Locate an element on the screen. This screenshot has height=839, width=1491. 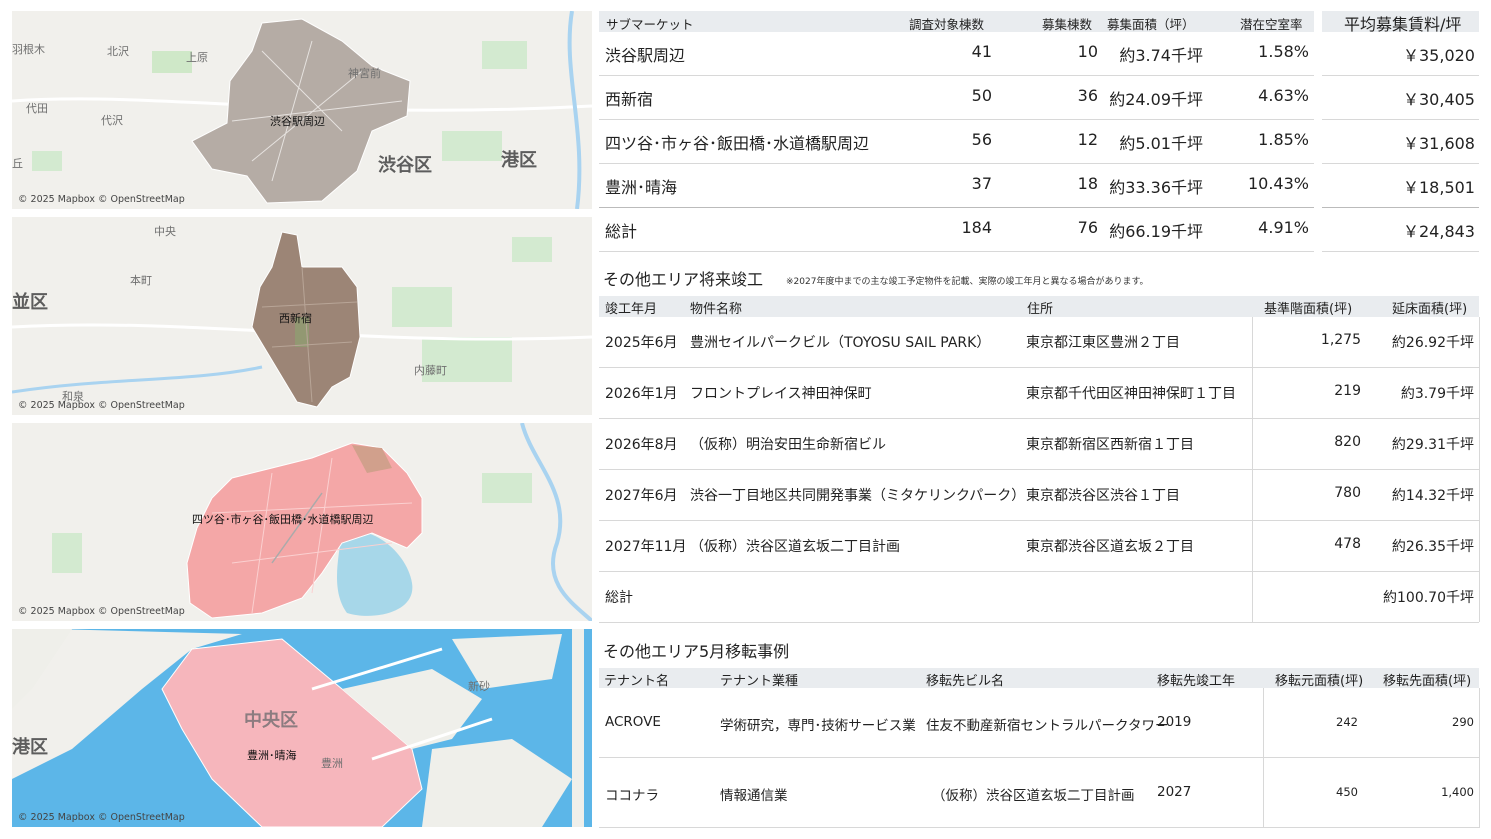
total-floor-area: 約26.35千坪 is located at coordinates (1432, 547).